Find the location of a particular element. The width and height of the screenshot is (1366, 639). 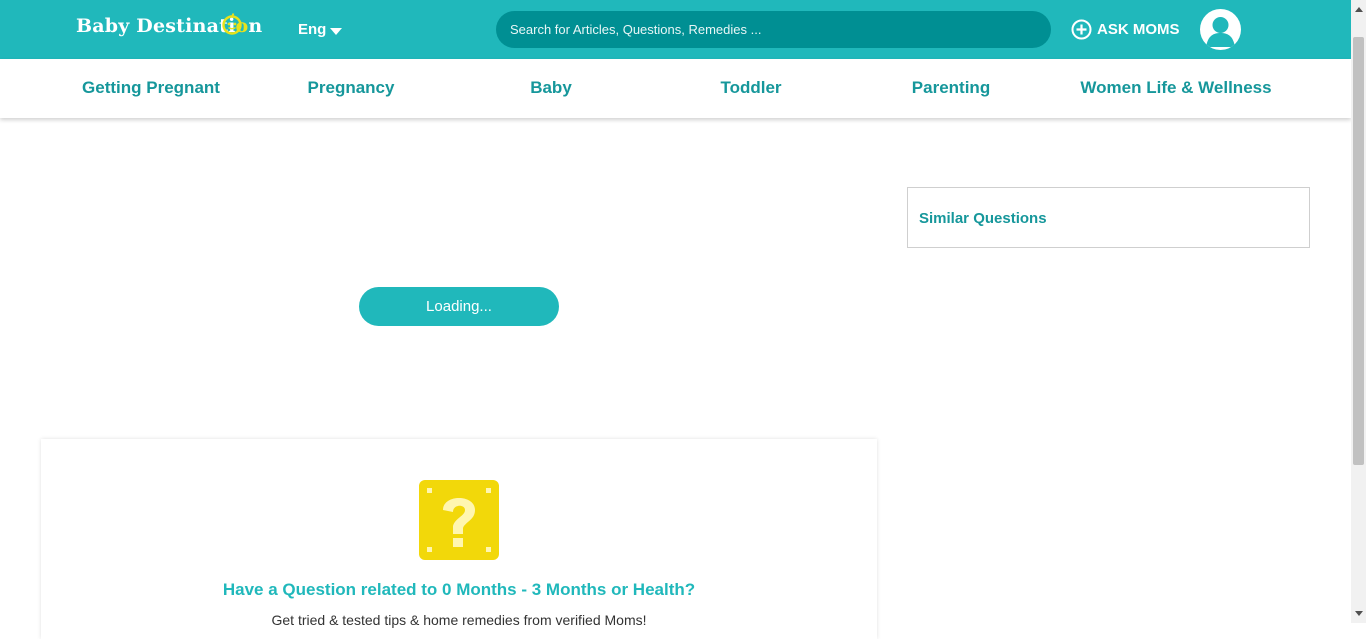

nav-item-women-life-wellness: Women Life & Wellness is located at coordinates (1176, 88).